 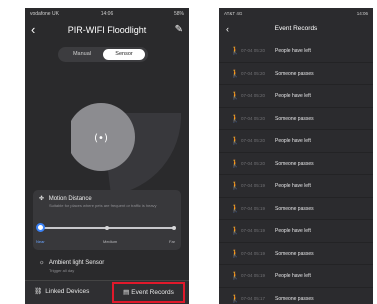 I want to click on link-icon: ⛓, so click(x=38, y=291).